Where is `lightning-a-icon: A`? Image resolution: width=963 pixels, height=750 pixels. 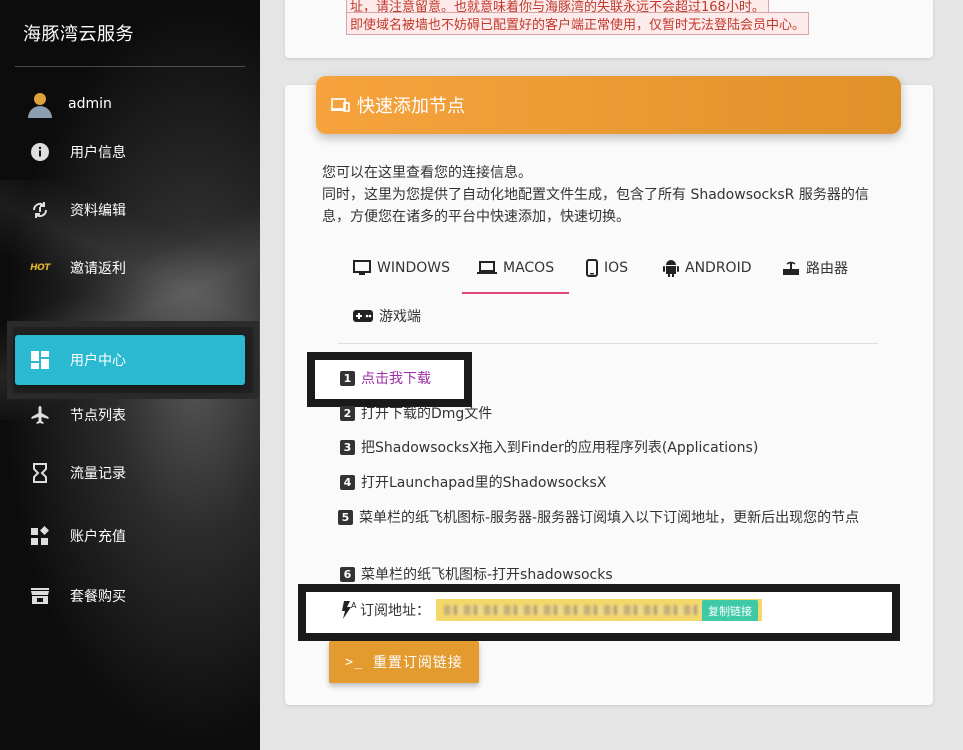 lightning-a-icon: A is located at coordinates (348, 610).